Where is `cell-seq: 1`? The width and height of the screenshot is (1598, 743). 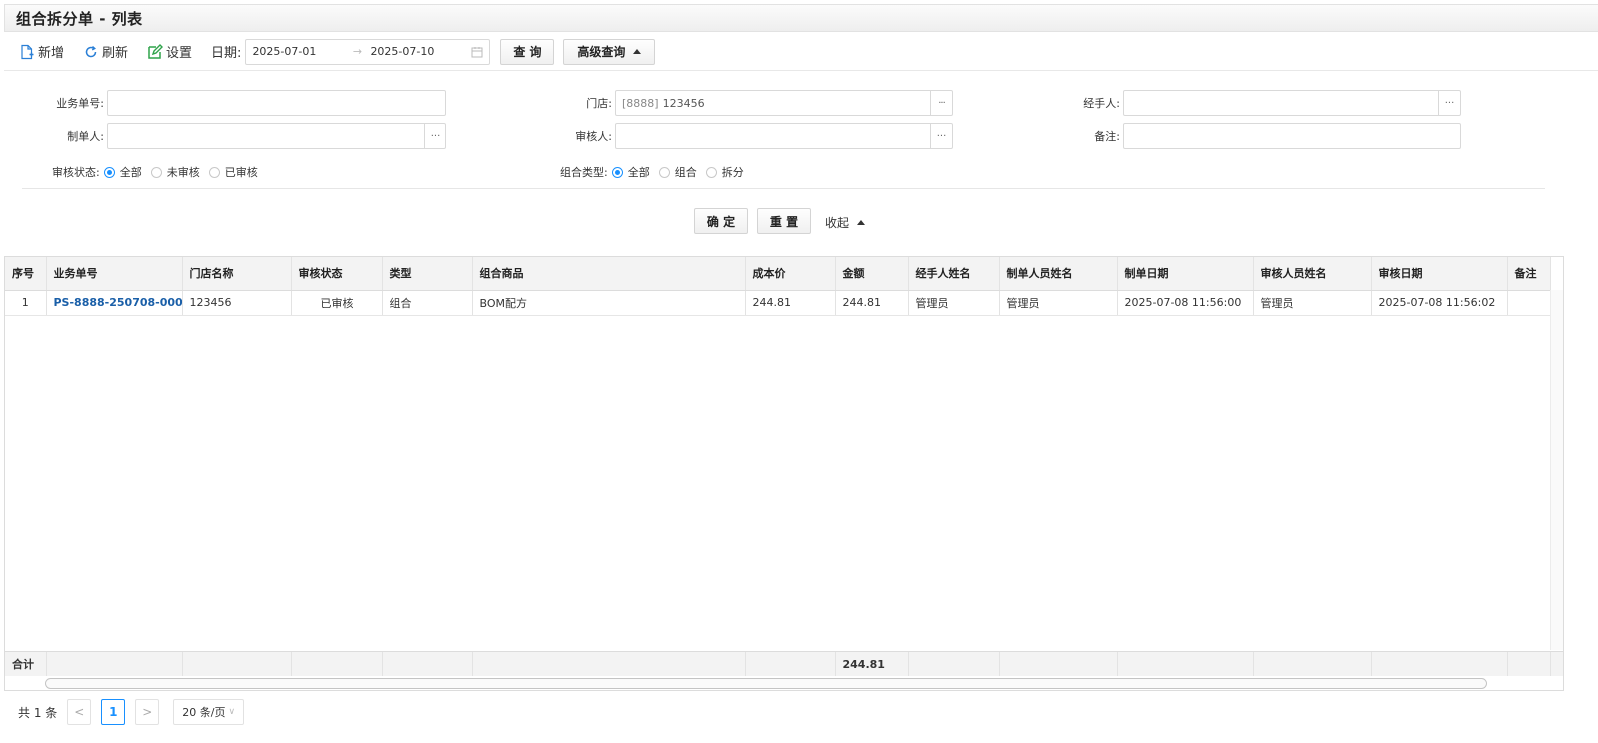
cell-seq: 1 is located at coordinates (26, 303).